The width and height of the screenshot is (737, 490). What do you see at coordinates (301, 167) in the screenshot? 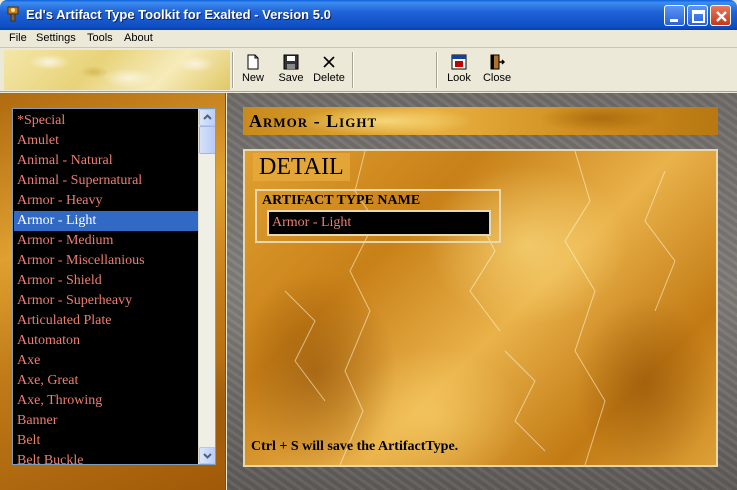
I see `detail-section-label: DETAIL` at bounding box center [301, 167].